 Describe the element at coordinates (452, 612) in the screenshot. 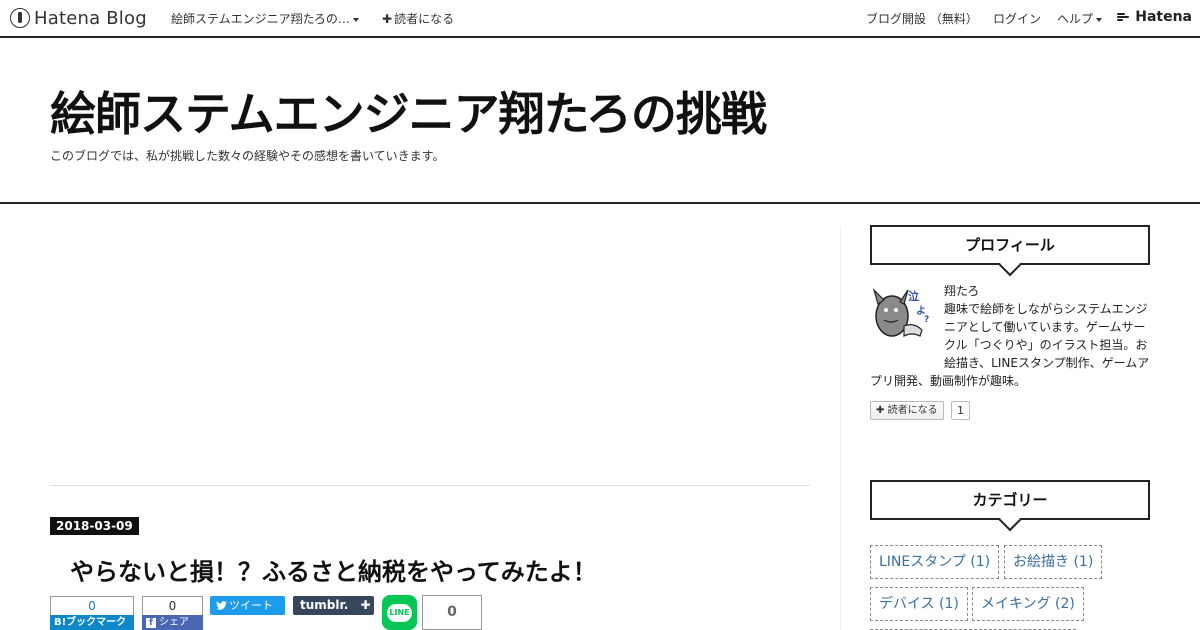

I see `pocket-count: 0` at that location.